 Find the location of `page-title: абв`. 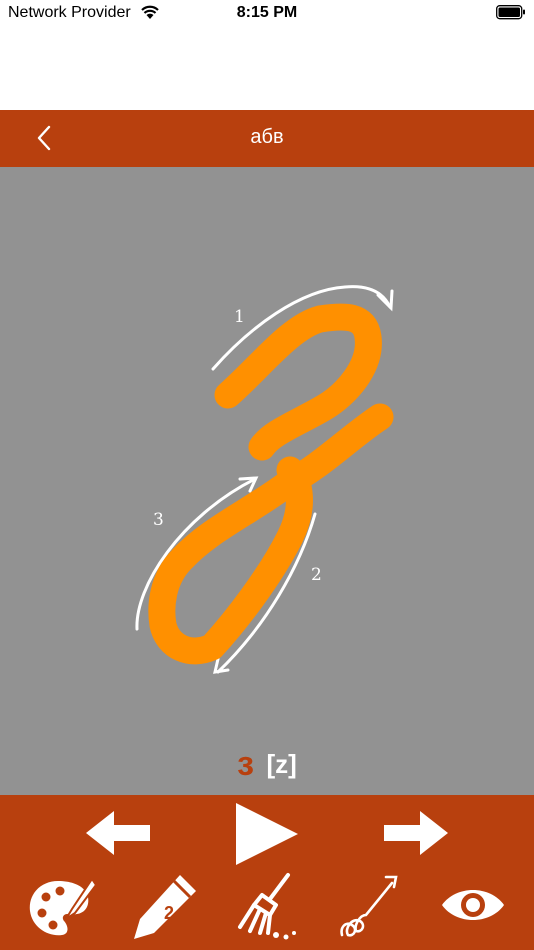

page-title: абв is located at coordinates (267, 137).